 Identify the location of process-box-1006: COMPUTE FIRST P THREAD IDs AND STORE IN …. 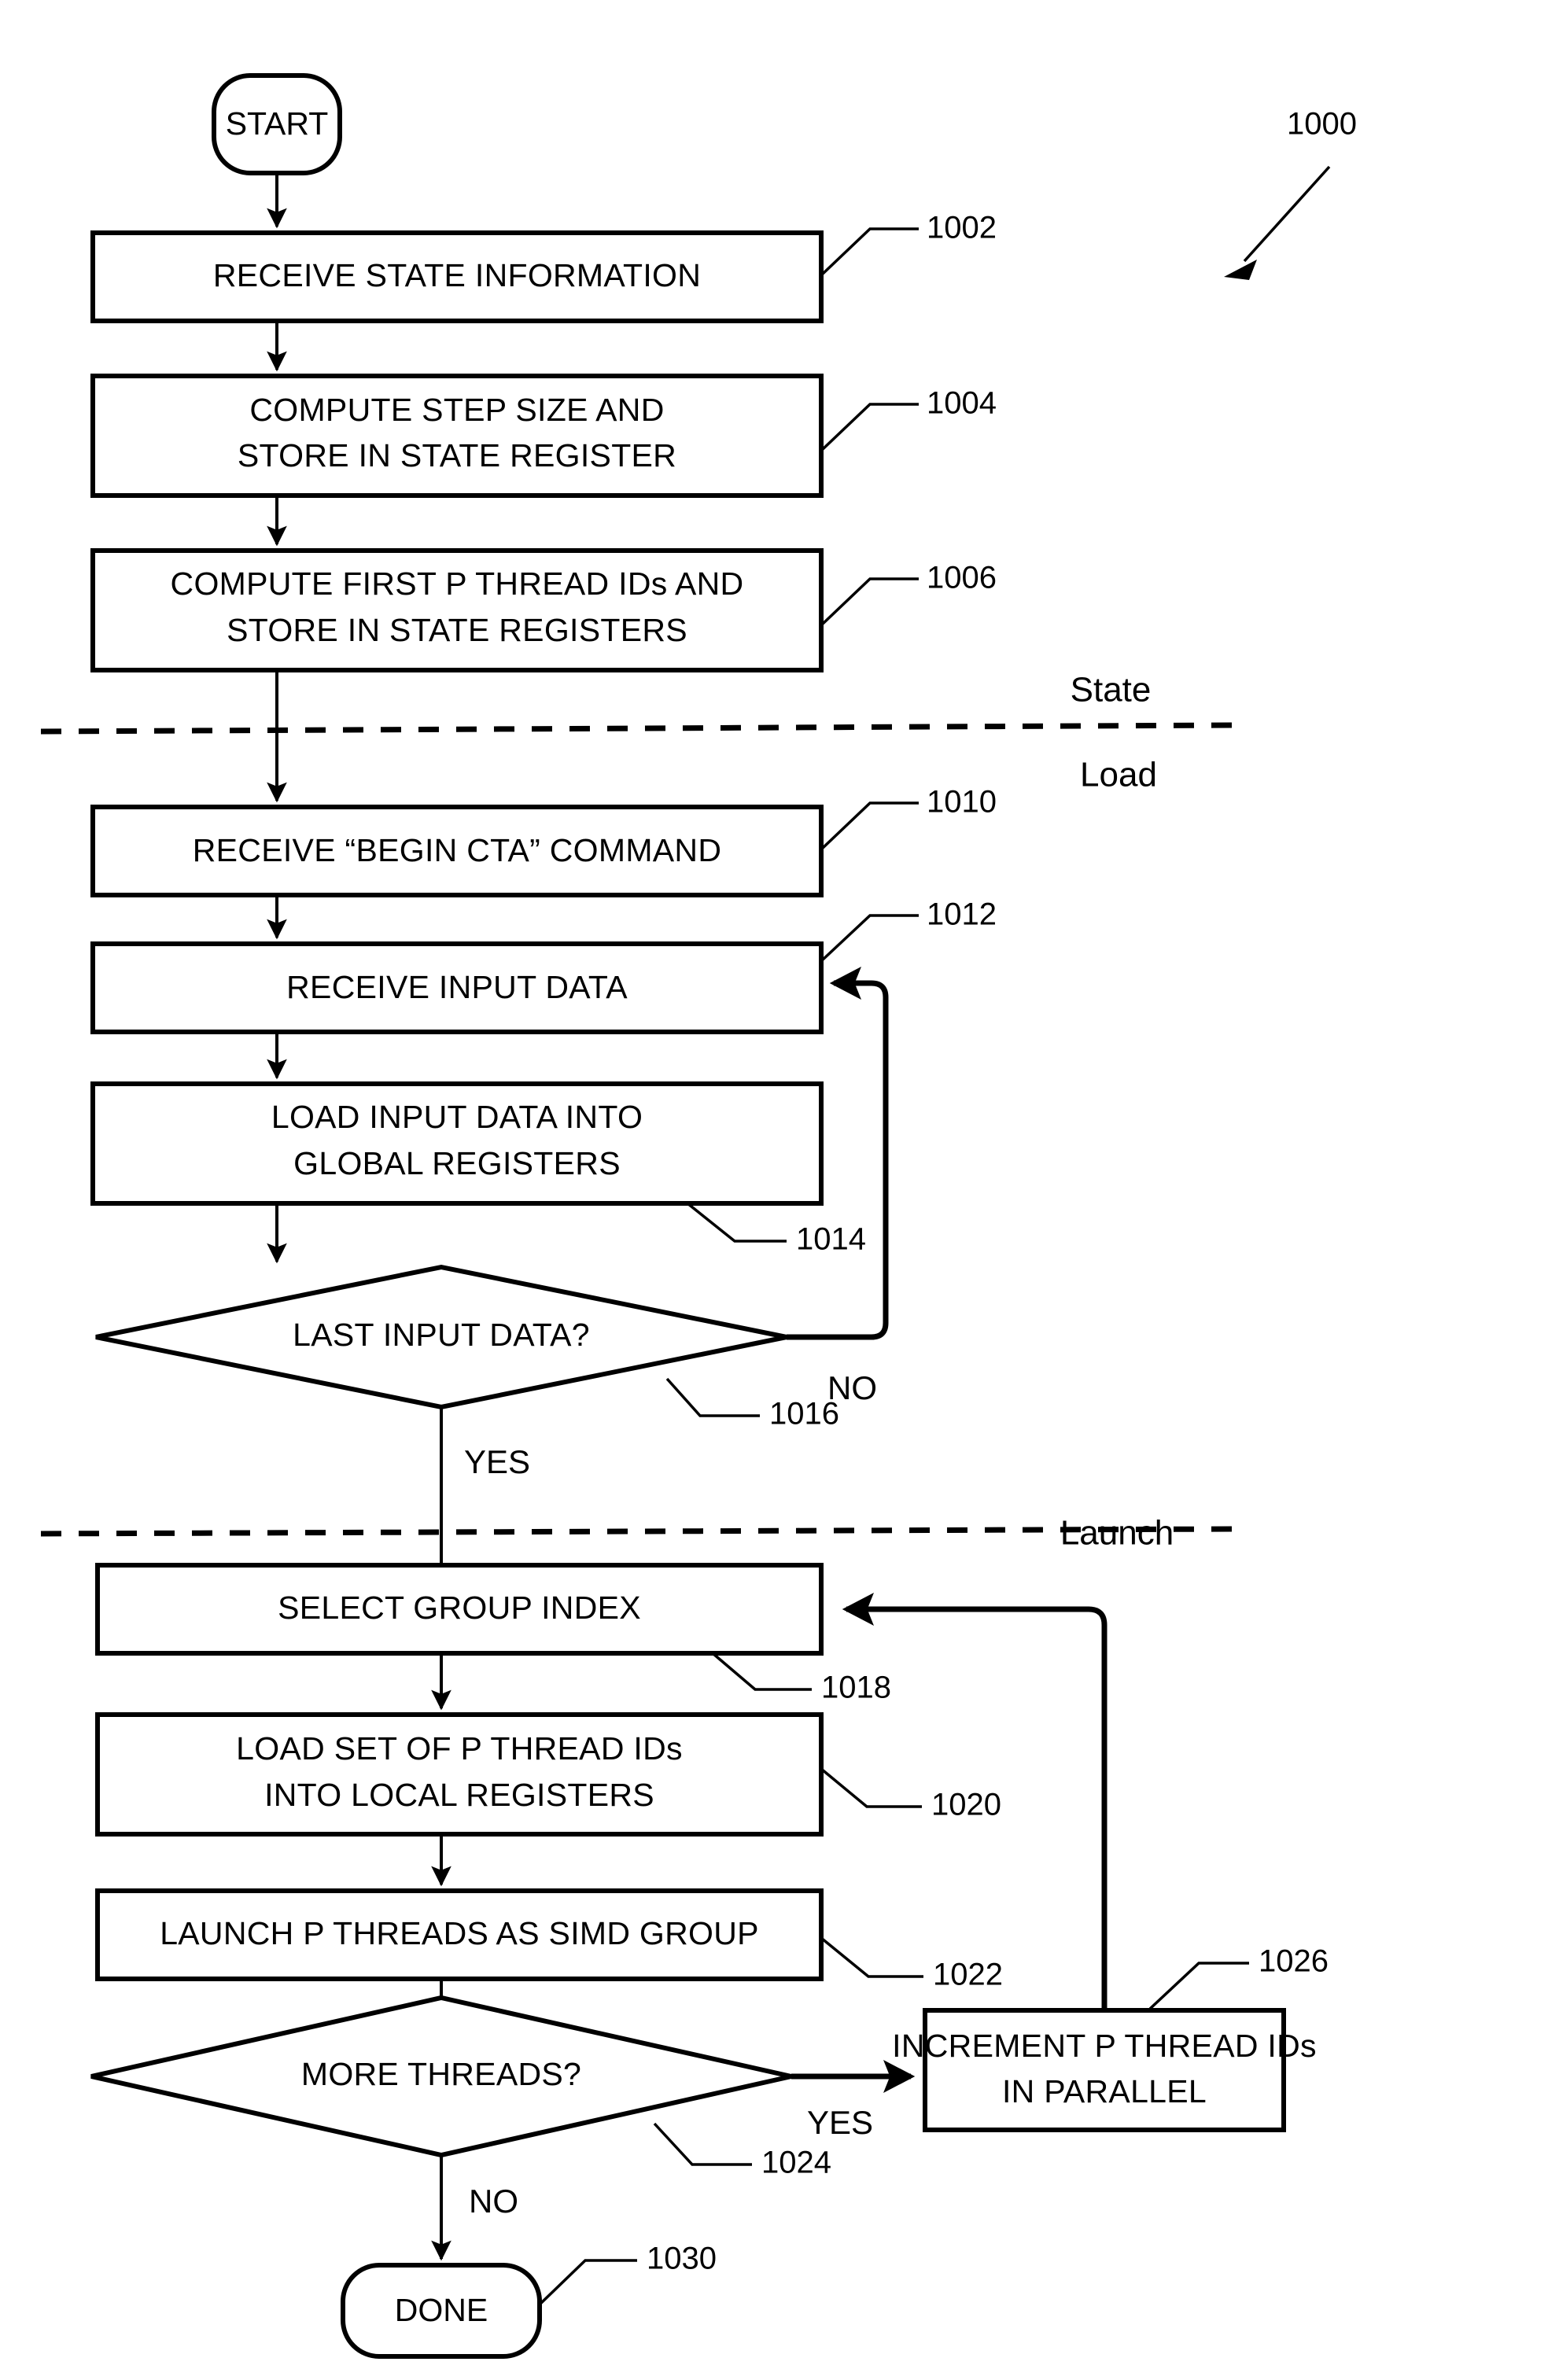
(457, 610).